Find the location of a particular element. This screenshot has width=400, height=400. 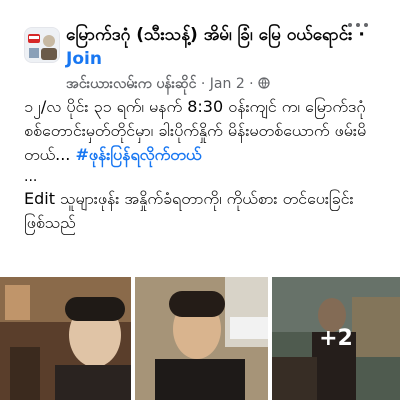

author-name-link: အင်းယားလမ်းက ပန်းဆိုင် is located at coordinates (131, 84).